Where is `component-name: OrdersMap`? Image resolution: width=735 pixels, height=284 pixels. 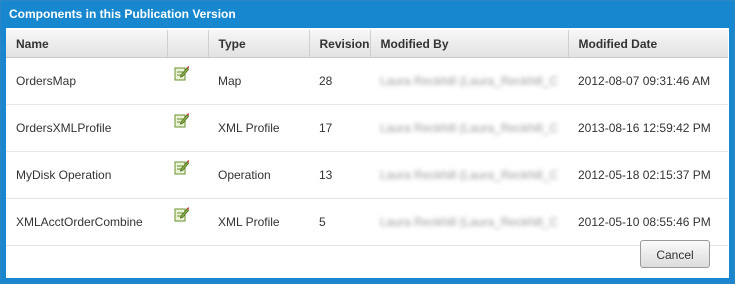
component-name: OrdersMap is located at coordinates (86, 81).